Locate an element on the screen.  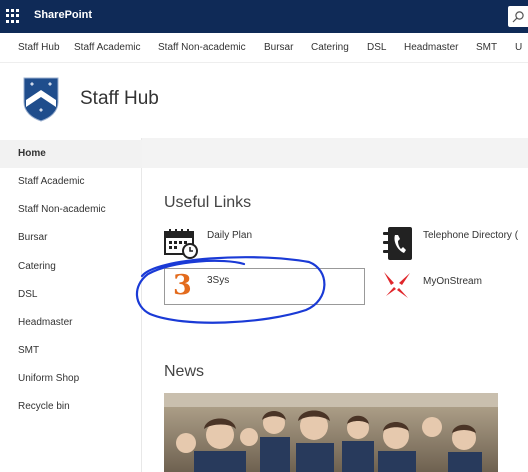
left-nav-label: DSL is located at coordinates (28, 294).